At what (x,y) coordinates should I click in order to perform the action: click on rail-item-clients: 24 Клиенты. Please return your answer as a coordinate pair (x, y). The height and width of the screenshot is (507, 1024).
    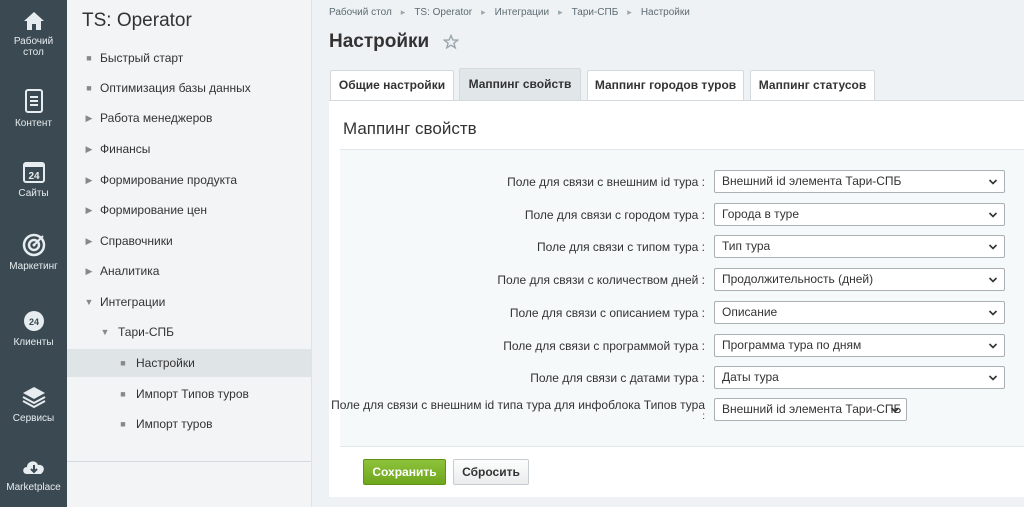
    Looking at the image, I should click on (33, 328).